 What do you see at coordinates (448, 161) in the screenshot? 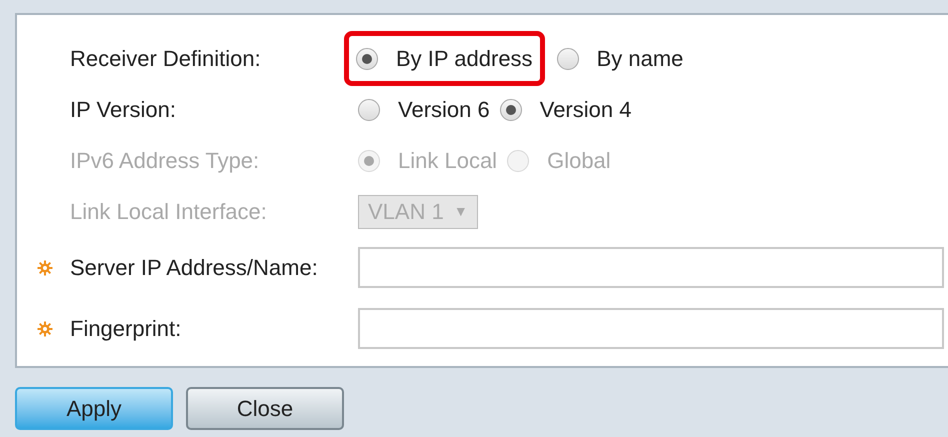
I see `option-label: Link Local` at bounding box center [448, 161].